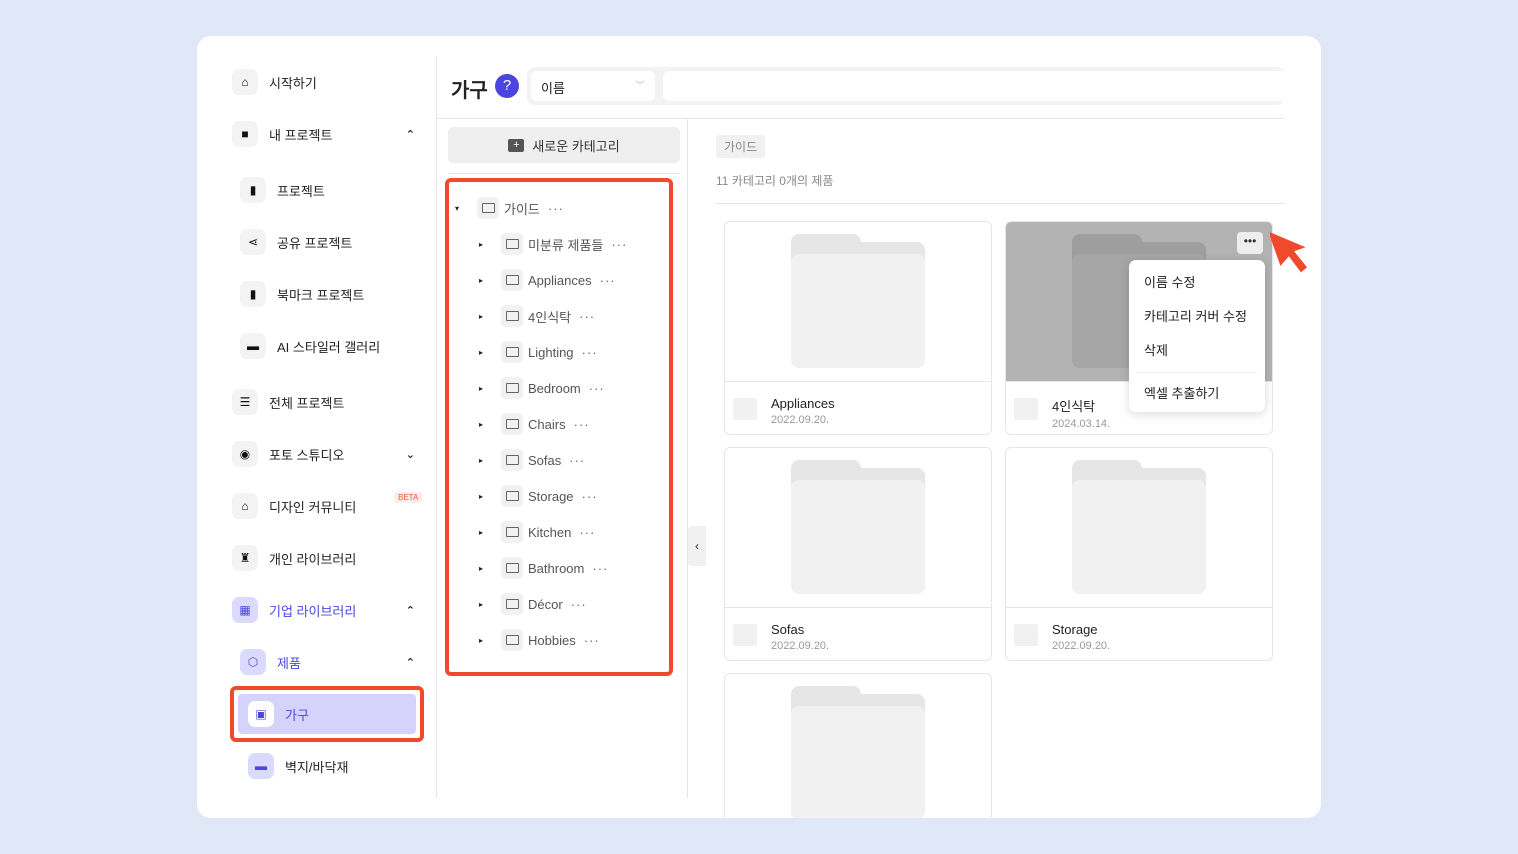 This screenshot has width=1518, height=854. What do you see at coordinates (538, 496) in the screenshot?
I see `tree-node: ▸ Storage ···` at bounding box center [538, 496].